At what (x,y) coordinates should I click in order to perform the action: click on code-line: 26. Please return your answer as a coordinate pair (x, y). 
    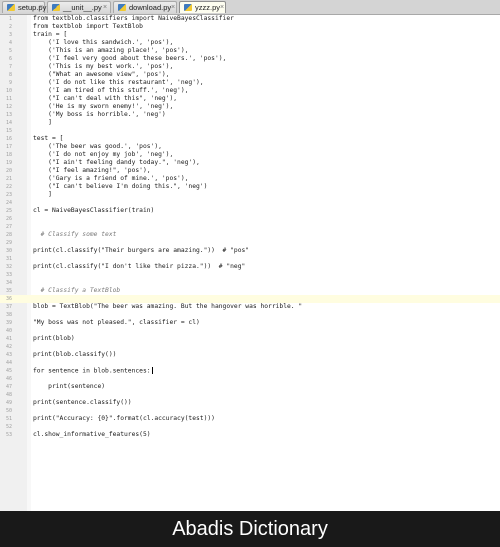
    Looking at the image, I should click on (250, 219).